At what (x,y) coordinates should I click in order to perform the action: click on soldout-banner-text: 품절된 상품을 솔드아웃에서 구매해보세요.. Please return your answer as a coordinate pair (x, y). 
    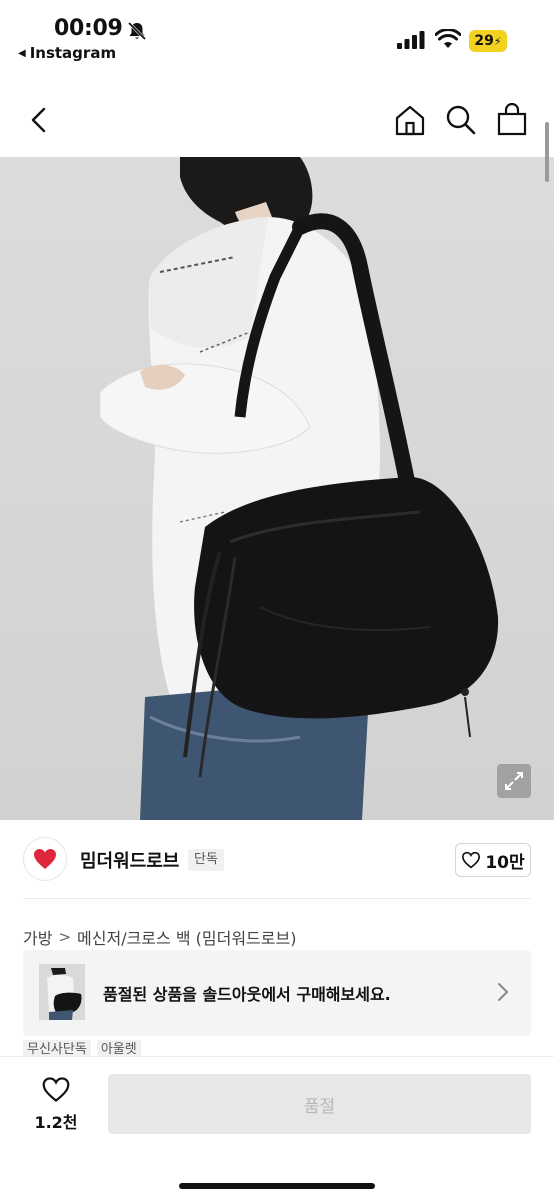
    Looking at the image, I should click on (247, 994).